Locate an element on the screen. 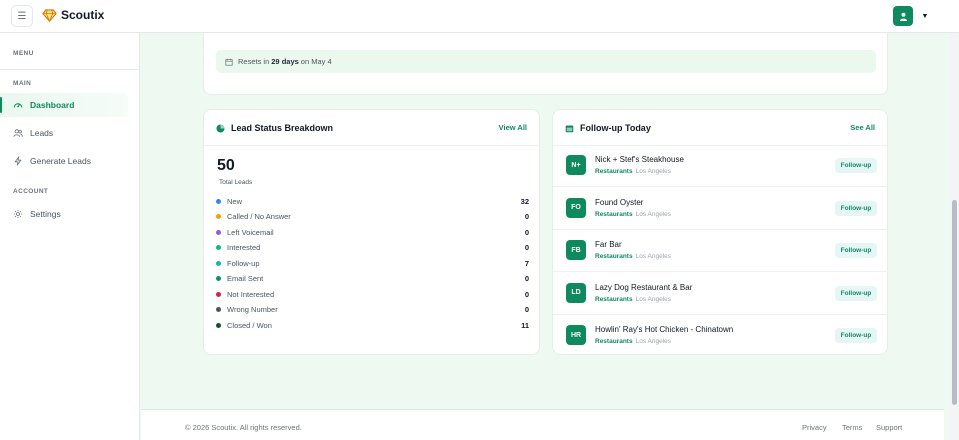 This screenshot has width=959, height=440. users-icon is located at coordinates (18, 133).